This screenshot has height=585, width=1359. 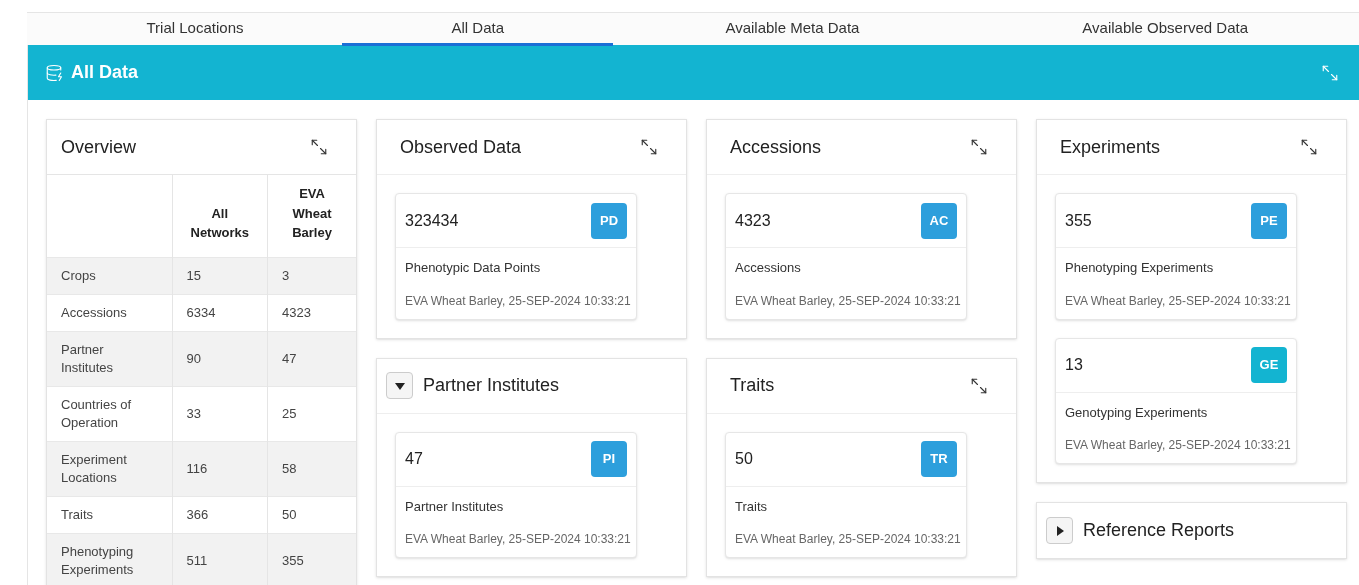 What do you see at coordinates (220, 275) in the screenshot?
I see `table-cell: 15` at bounding box center [220, 275].